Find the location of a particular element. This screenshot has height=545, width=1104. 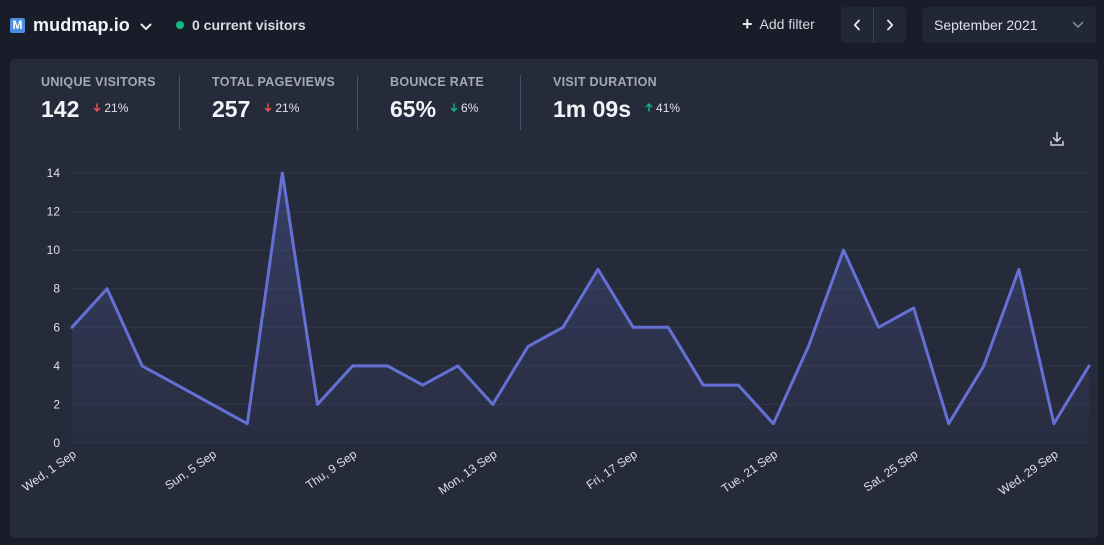

x-tick-label: Tue, 21 Sep is located at coordinates (749, 471).